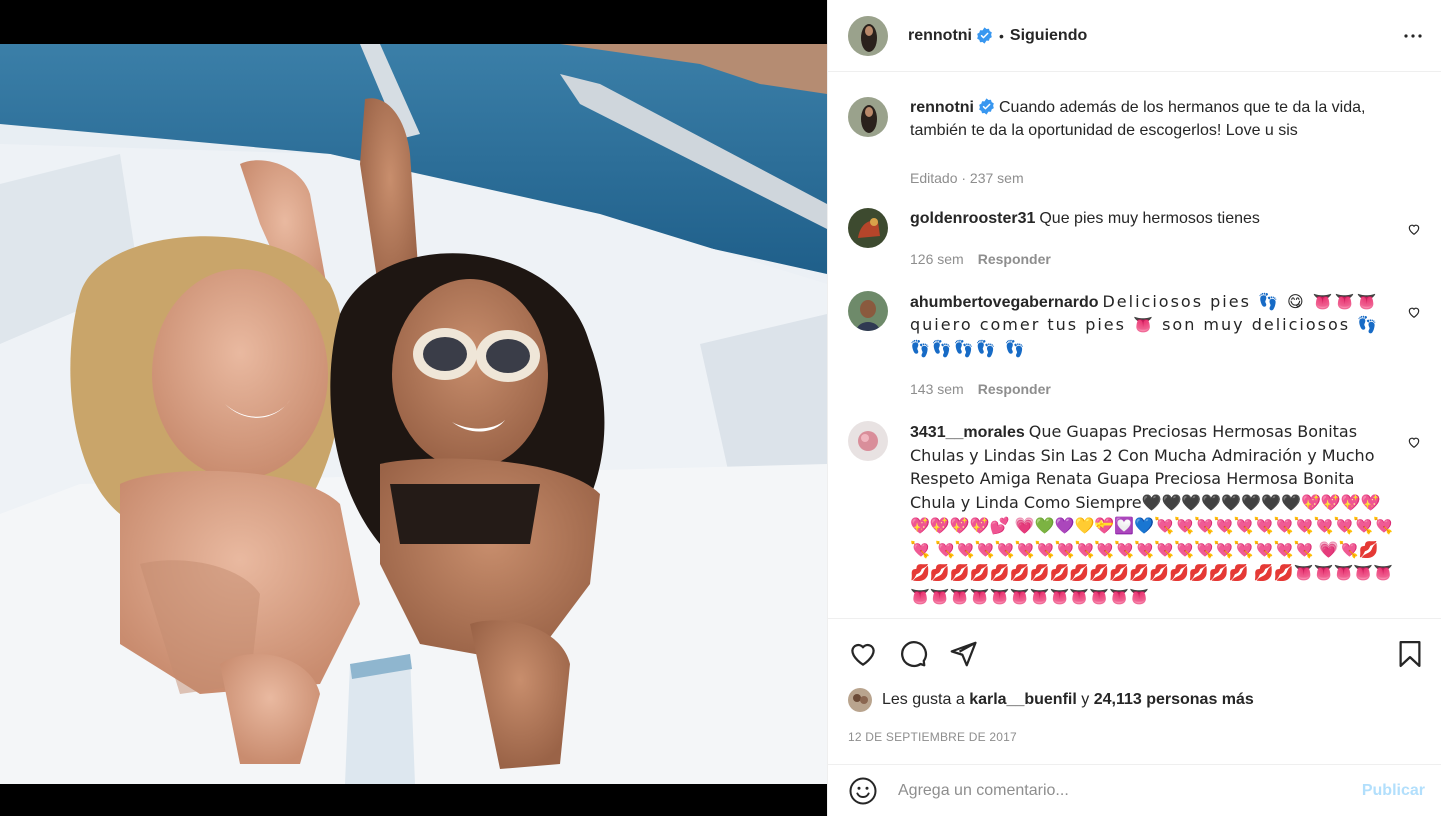  Describe the element at coordinates (967, 432) in the screenshot. I see `comment-username: 3431__morales` at that location.